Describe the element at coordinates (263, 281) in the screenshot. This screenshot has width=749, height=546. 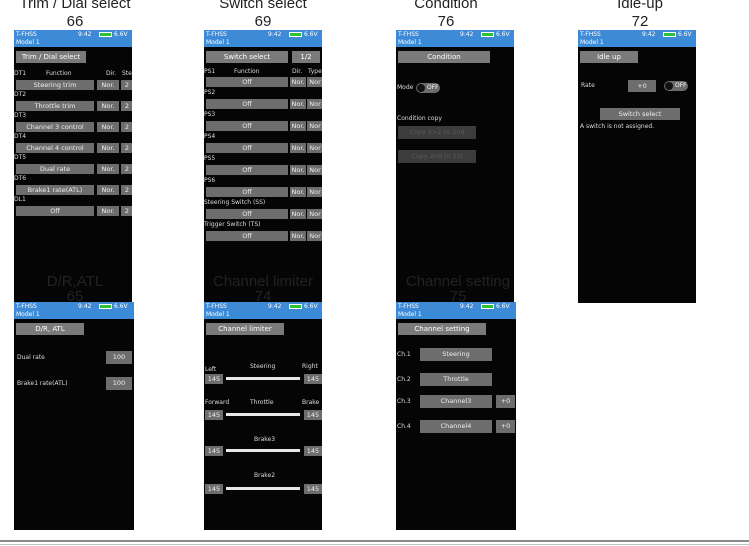
I see `panel-caption: Channel limiter` at that location.